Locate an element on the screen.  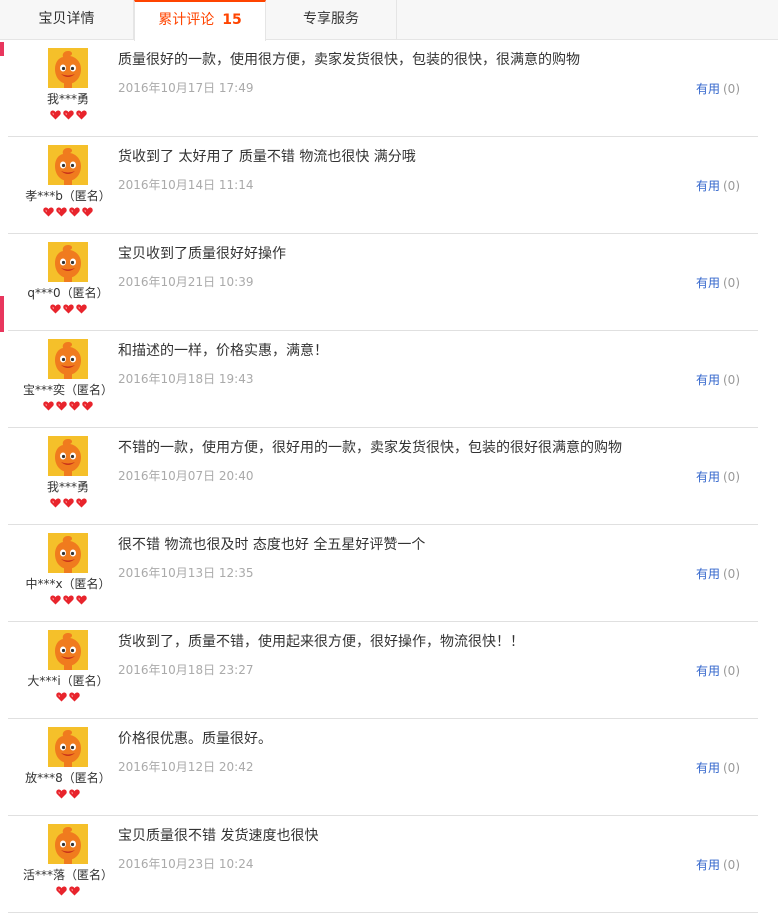
review-text: 宝贝质量很不错 发货速度也很快 is located at coordinates (218, 836).